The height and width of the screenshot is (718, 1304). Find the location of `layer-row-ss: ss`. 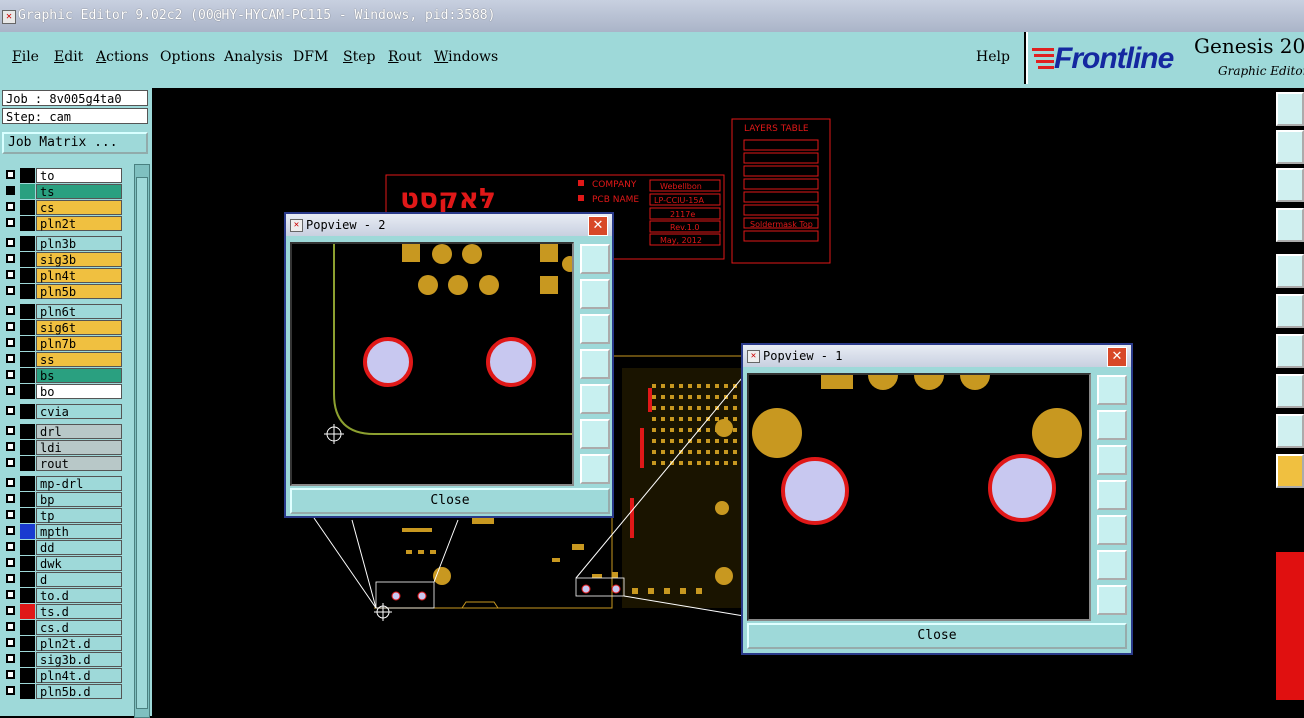

layer-row-ss: ss is located at coordinates (63, 359).